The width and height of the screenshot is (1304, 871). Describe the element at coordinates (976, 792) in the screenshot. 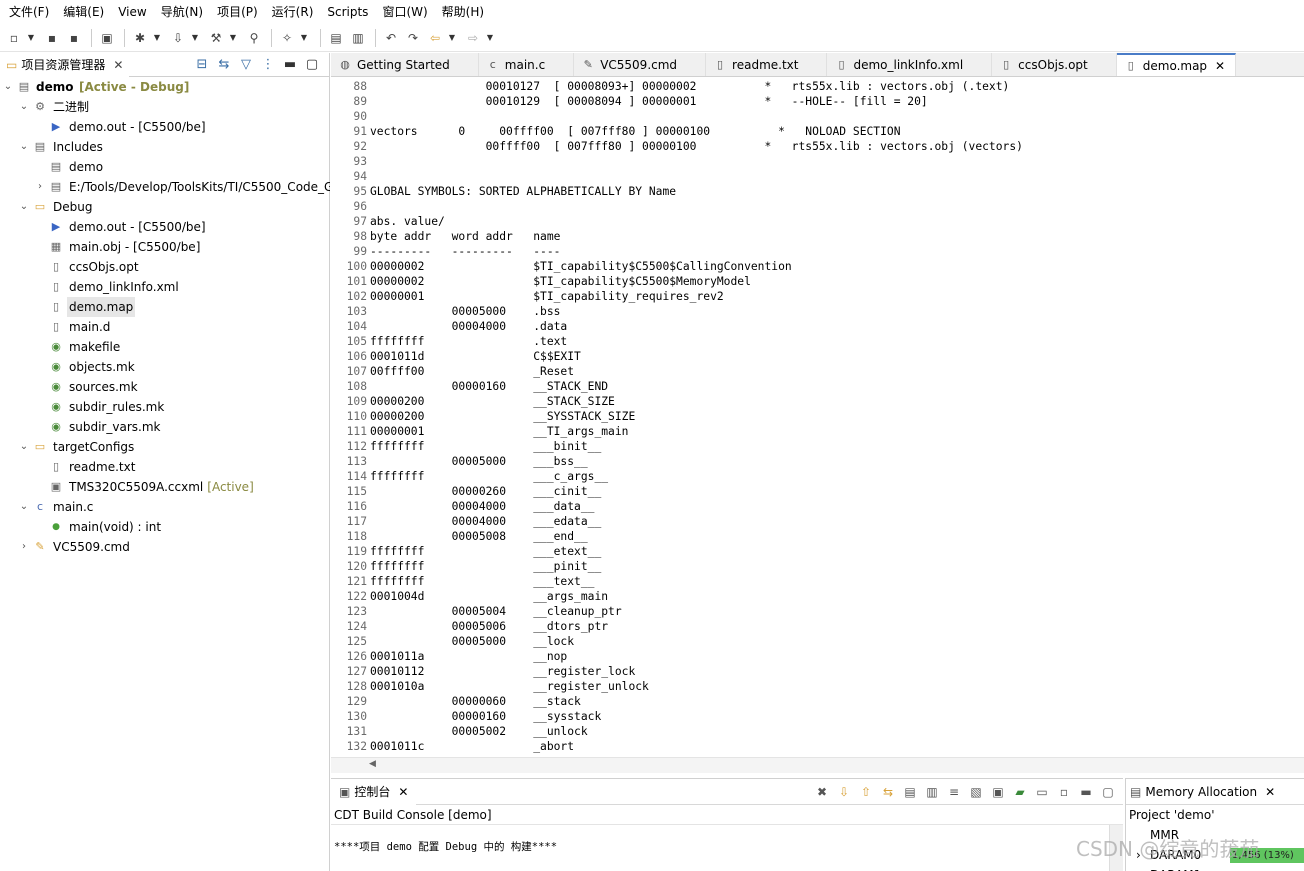

I see `copy-icon: ▧` at that location.